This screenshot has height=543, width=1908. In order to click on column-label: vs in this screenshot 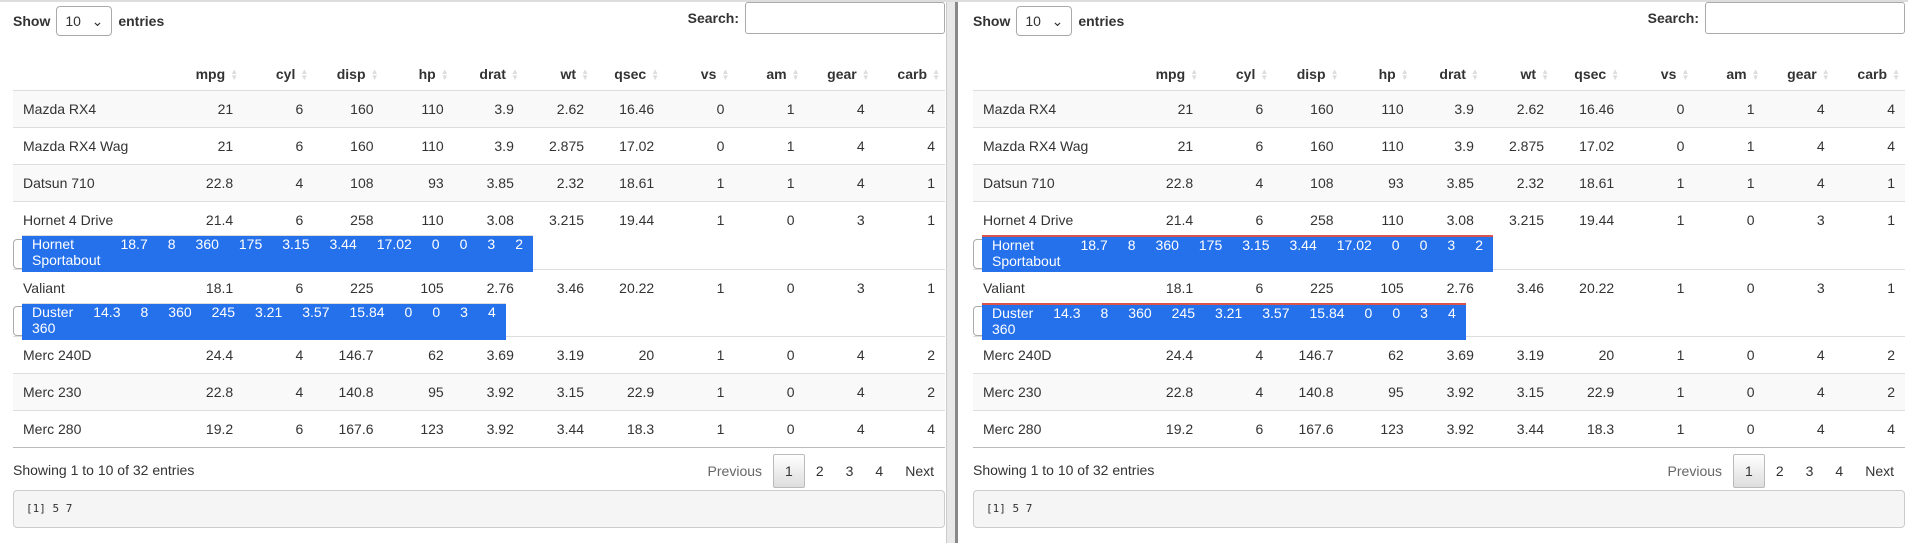, I will do `click(708, 74)`.